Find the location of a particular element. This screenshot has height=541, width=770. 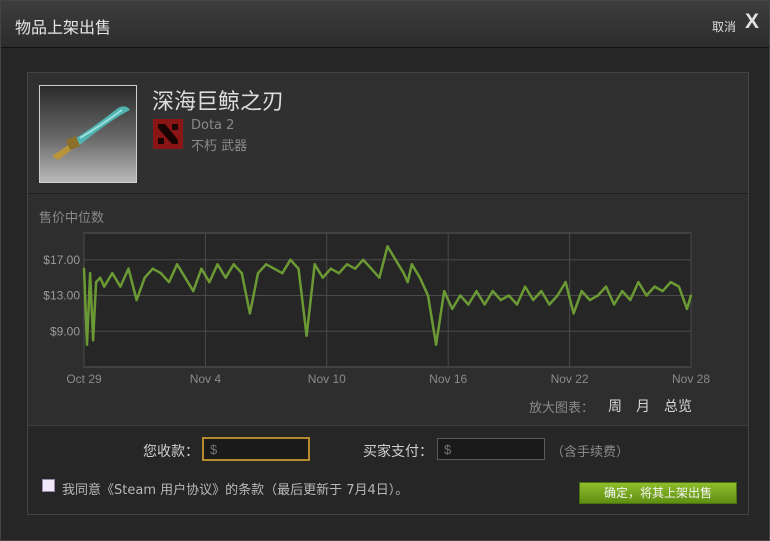

confirm-list-button: 确定，将其上架出售 is located at coordinates (658, 493).